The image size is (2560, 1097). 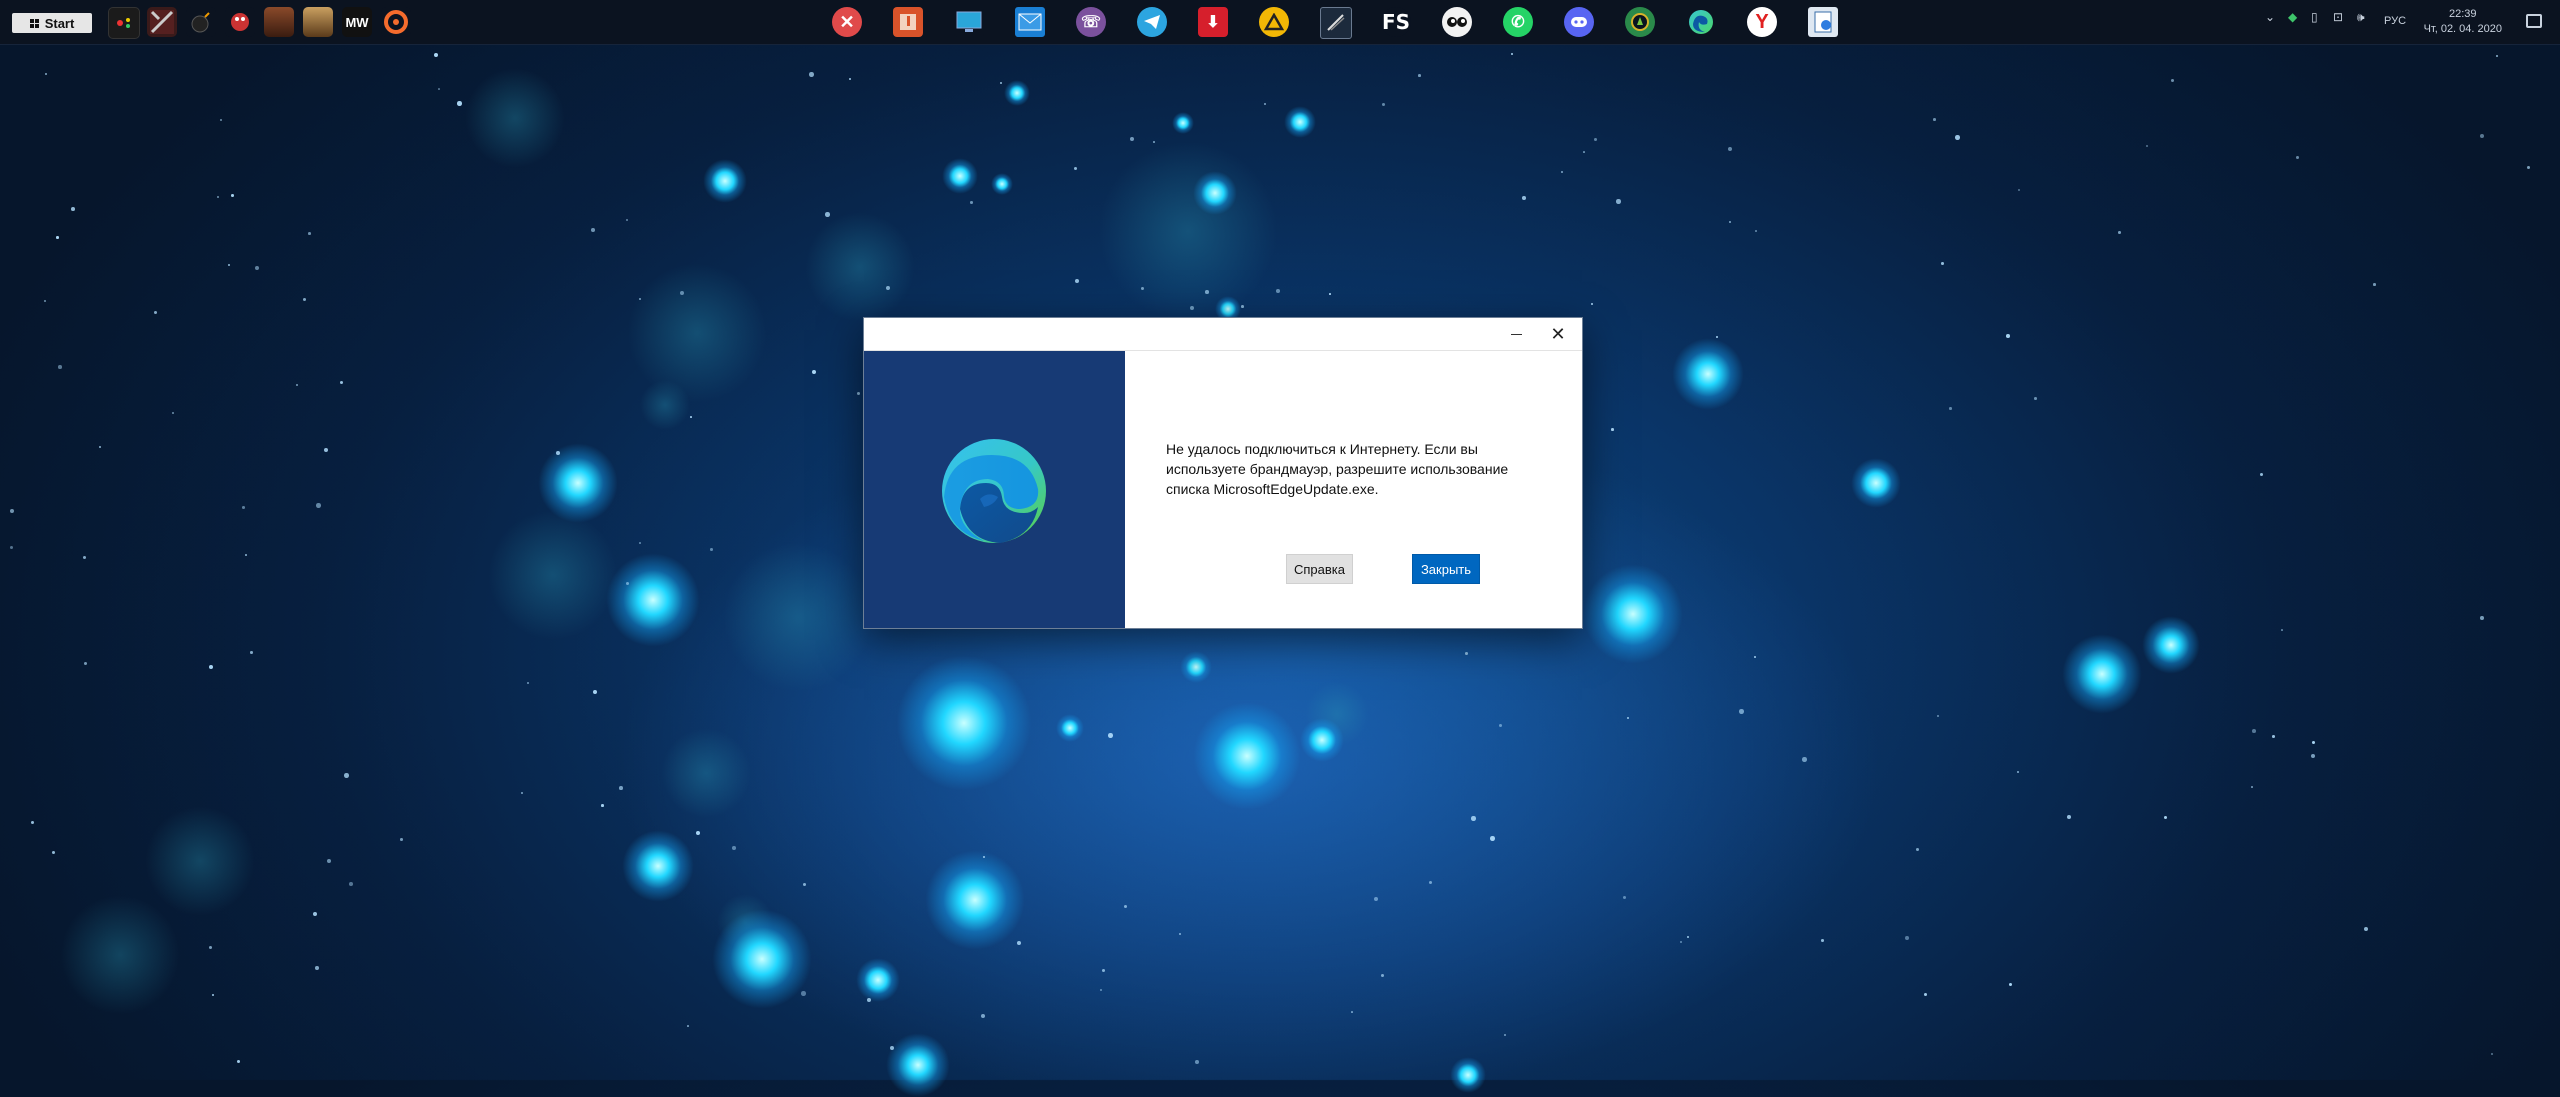 What do you see at coordinates (1640, 22) in the screenshot?
I see `geforce-app-icon` at bounding box center [1640, 22].